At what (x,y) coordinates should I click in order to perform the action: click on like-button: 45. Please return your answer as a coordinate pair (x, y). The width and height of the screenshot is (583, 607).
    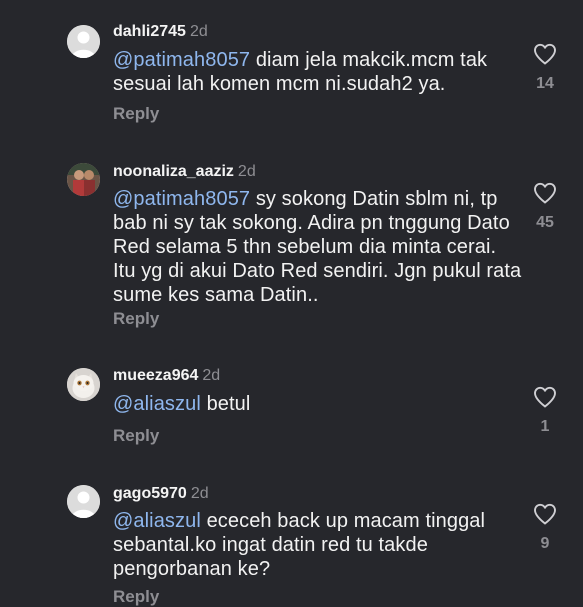
    Looking at the image, I should click on (545, 207).